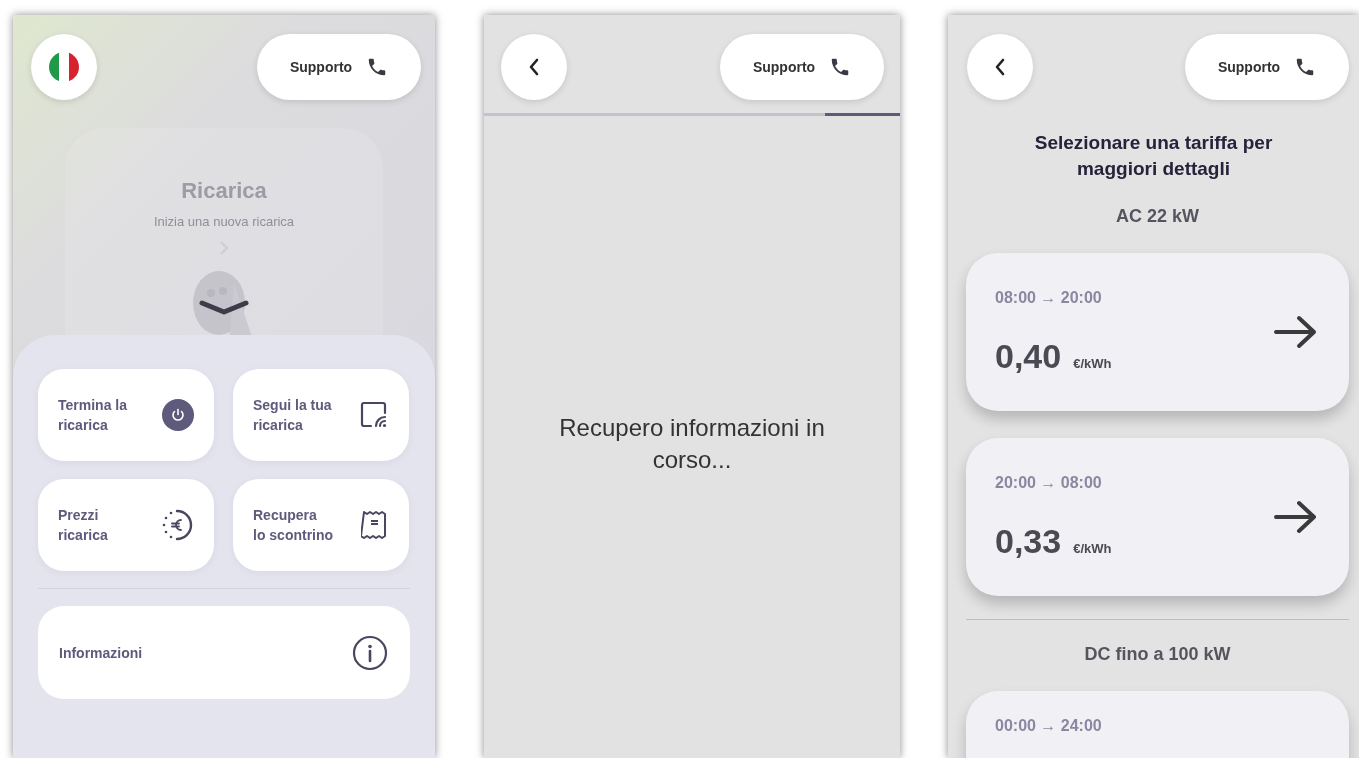  I want to click on collapse-chevron-icon, so click(224, 307).